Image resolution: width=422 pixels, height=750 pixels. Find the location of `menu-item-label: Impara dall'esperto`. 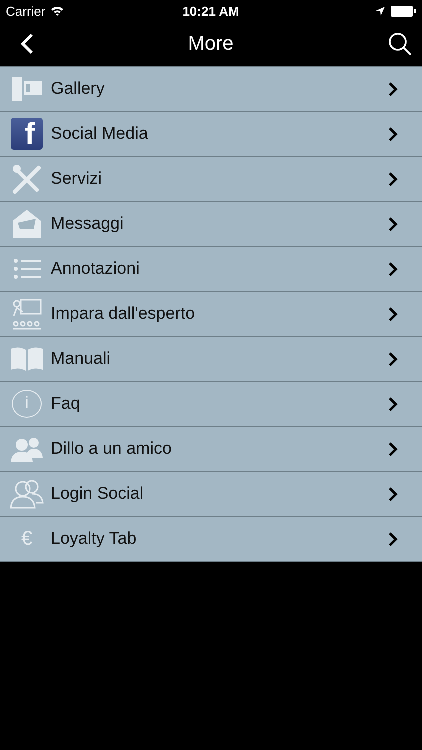

menu-item-label: Impara dall'esperto is located at coordinates (123, 314).